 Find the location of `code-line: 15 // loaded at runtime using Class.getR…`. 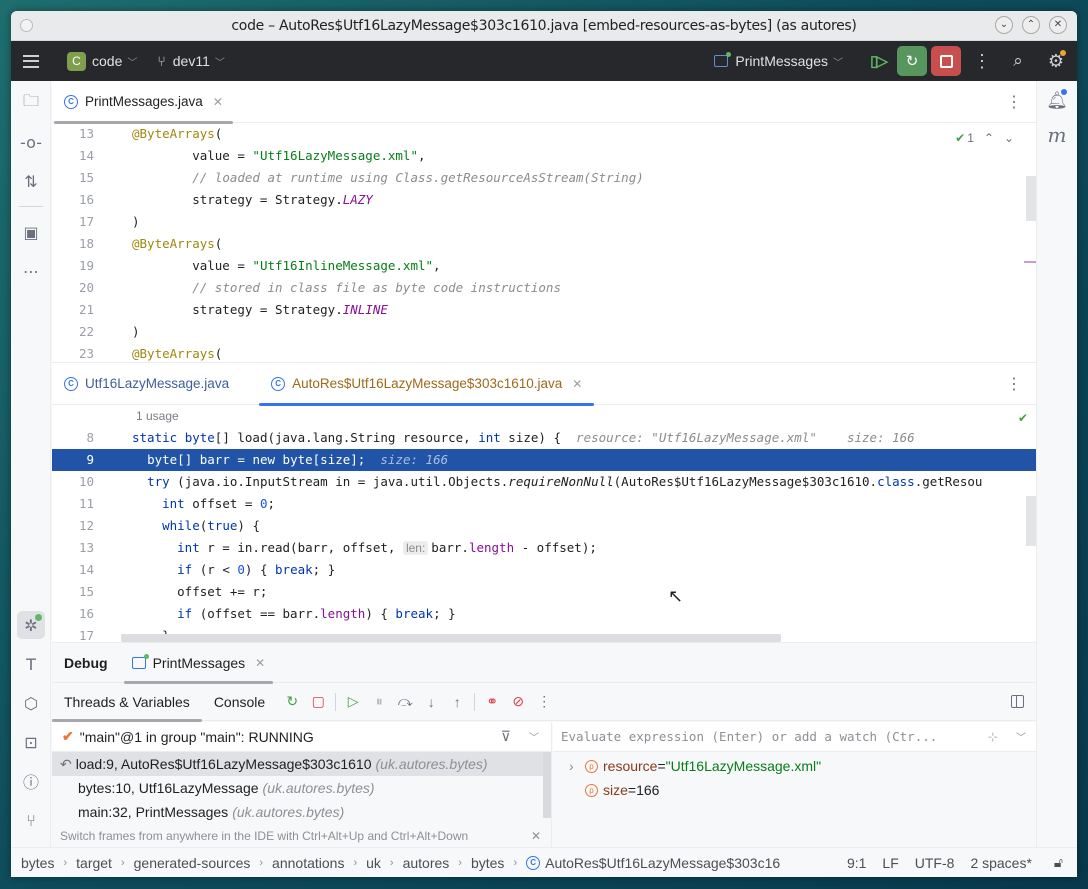

code-line: 15 // loaded at runtime using Class.getR… is located at coordinates (544, 178).